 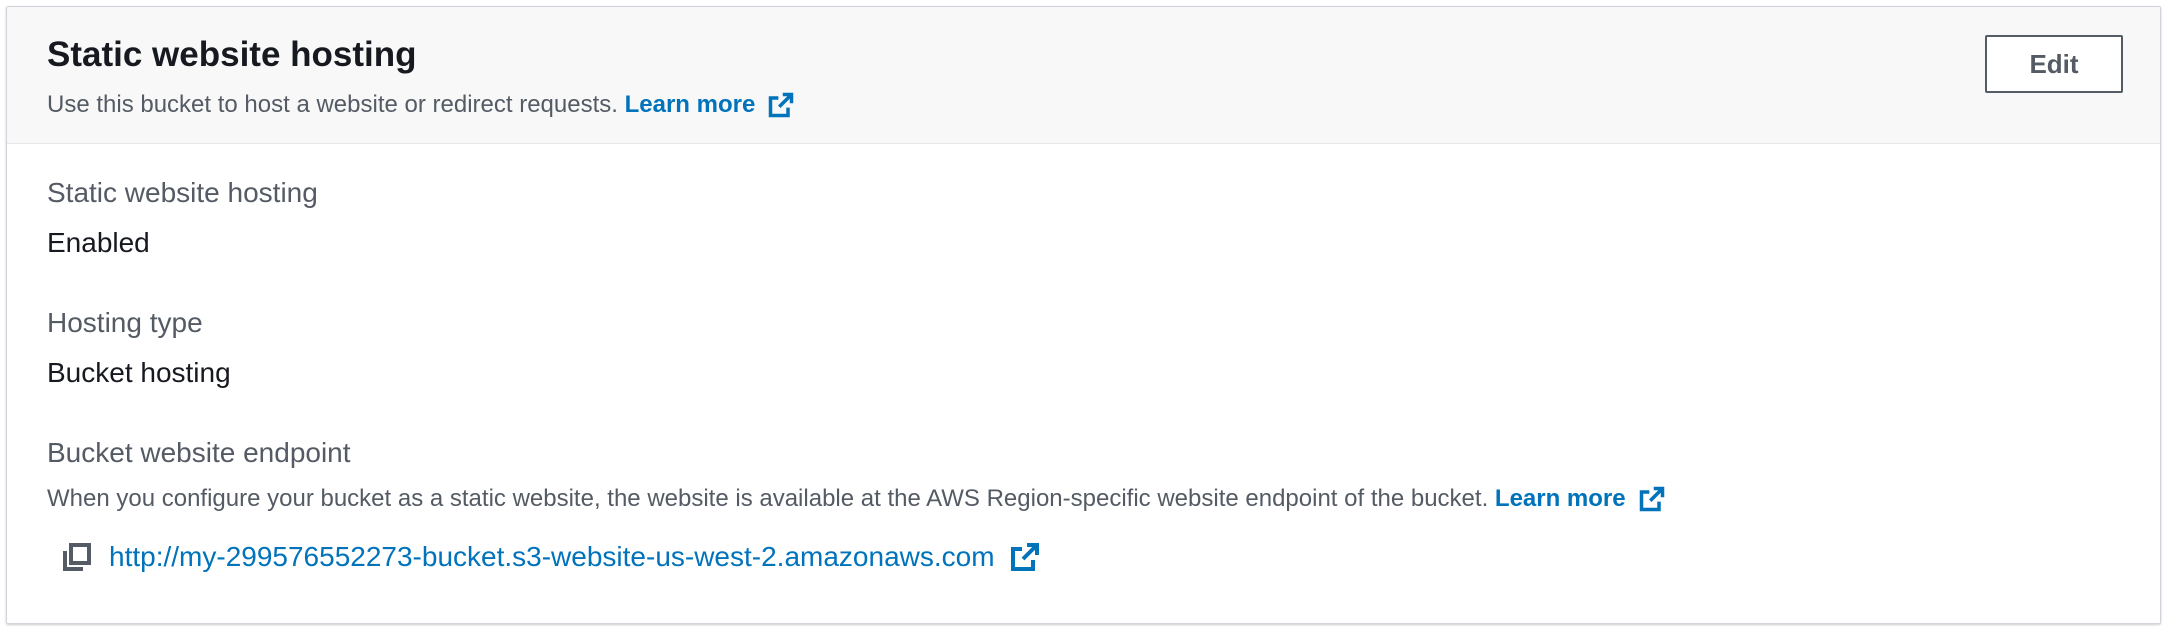 What do you see at coordinates (77, 557) in the screenshot?
I see `copy-icon` at bounding box center [77, 557].